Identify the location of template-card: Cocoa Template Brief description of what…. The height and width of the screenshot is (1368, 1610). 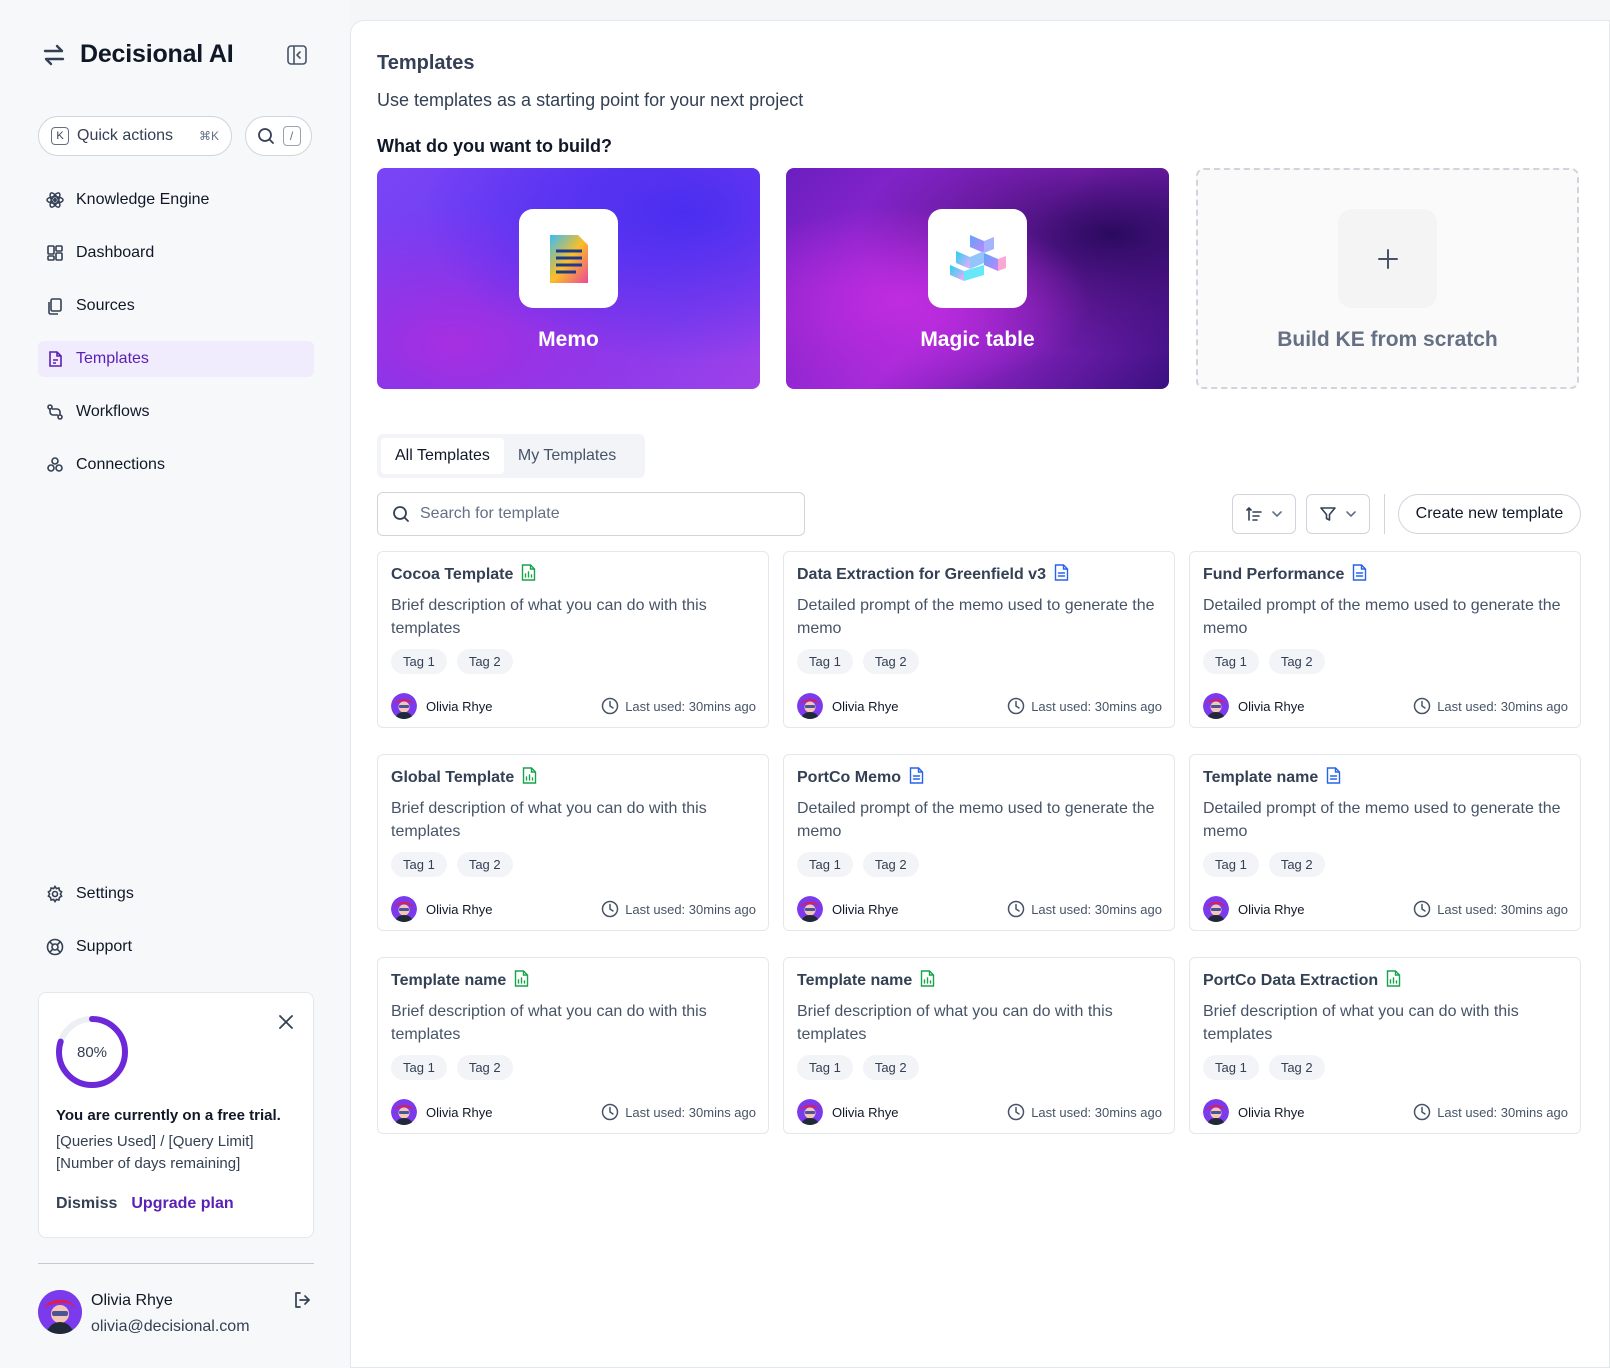
(573, 639).